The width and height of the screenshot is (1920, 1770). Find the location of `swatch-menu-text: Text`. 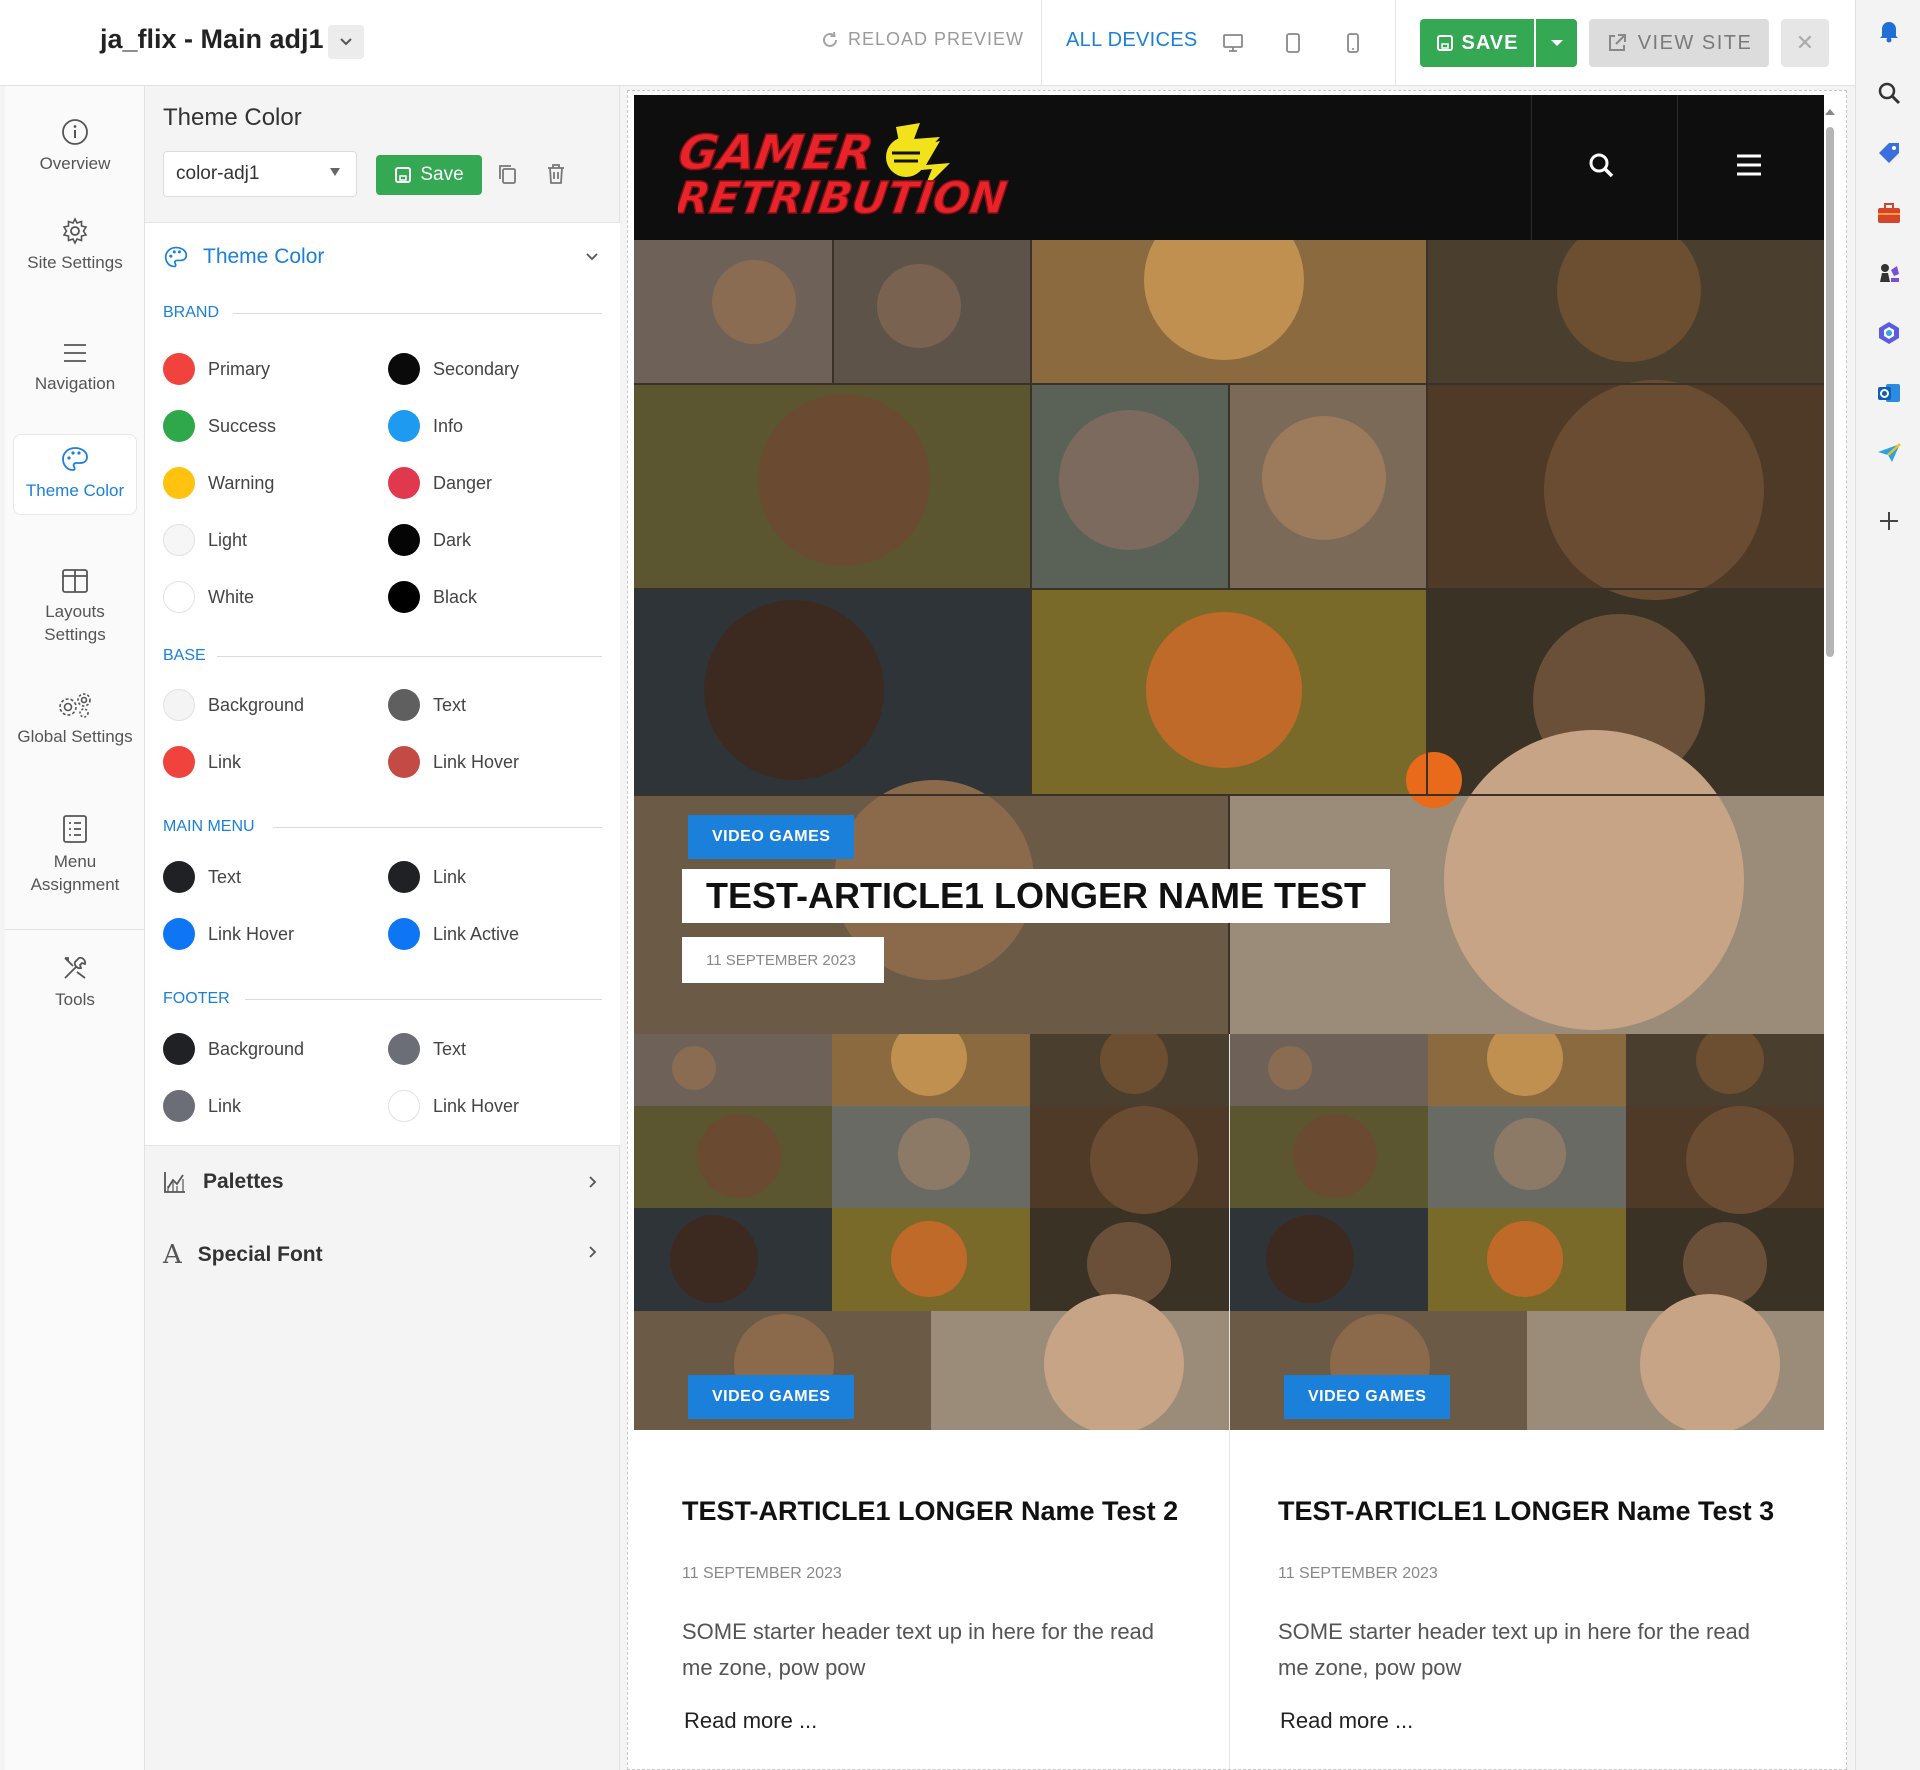

swatch-menu-text: Text is located at coordinates (202, 877).